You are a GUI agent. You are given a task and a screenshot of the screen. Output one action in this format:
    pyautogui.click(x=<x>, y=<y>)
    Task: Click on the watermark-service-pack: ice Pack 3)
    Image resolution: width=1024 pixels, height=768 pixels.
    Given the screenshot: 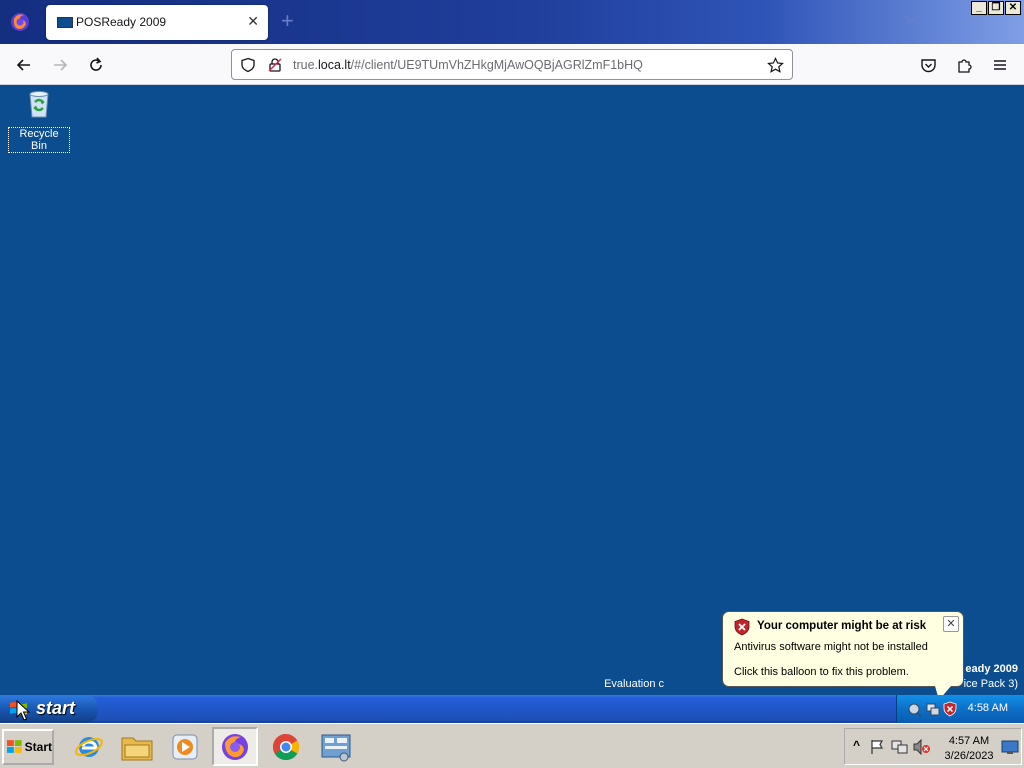 What is the action you would take?
    pyautogui.click(x=990, y=684)
    